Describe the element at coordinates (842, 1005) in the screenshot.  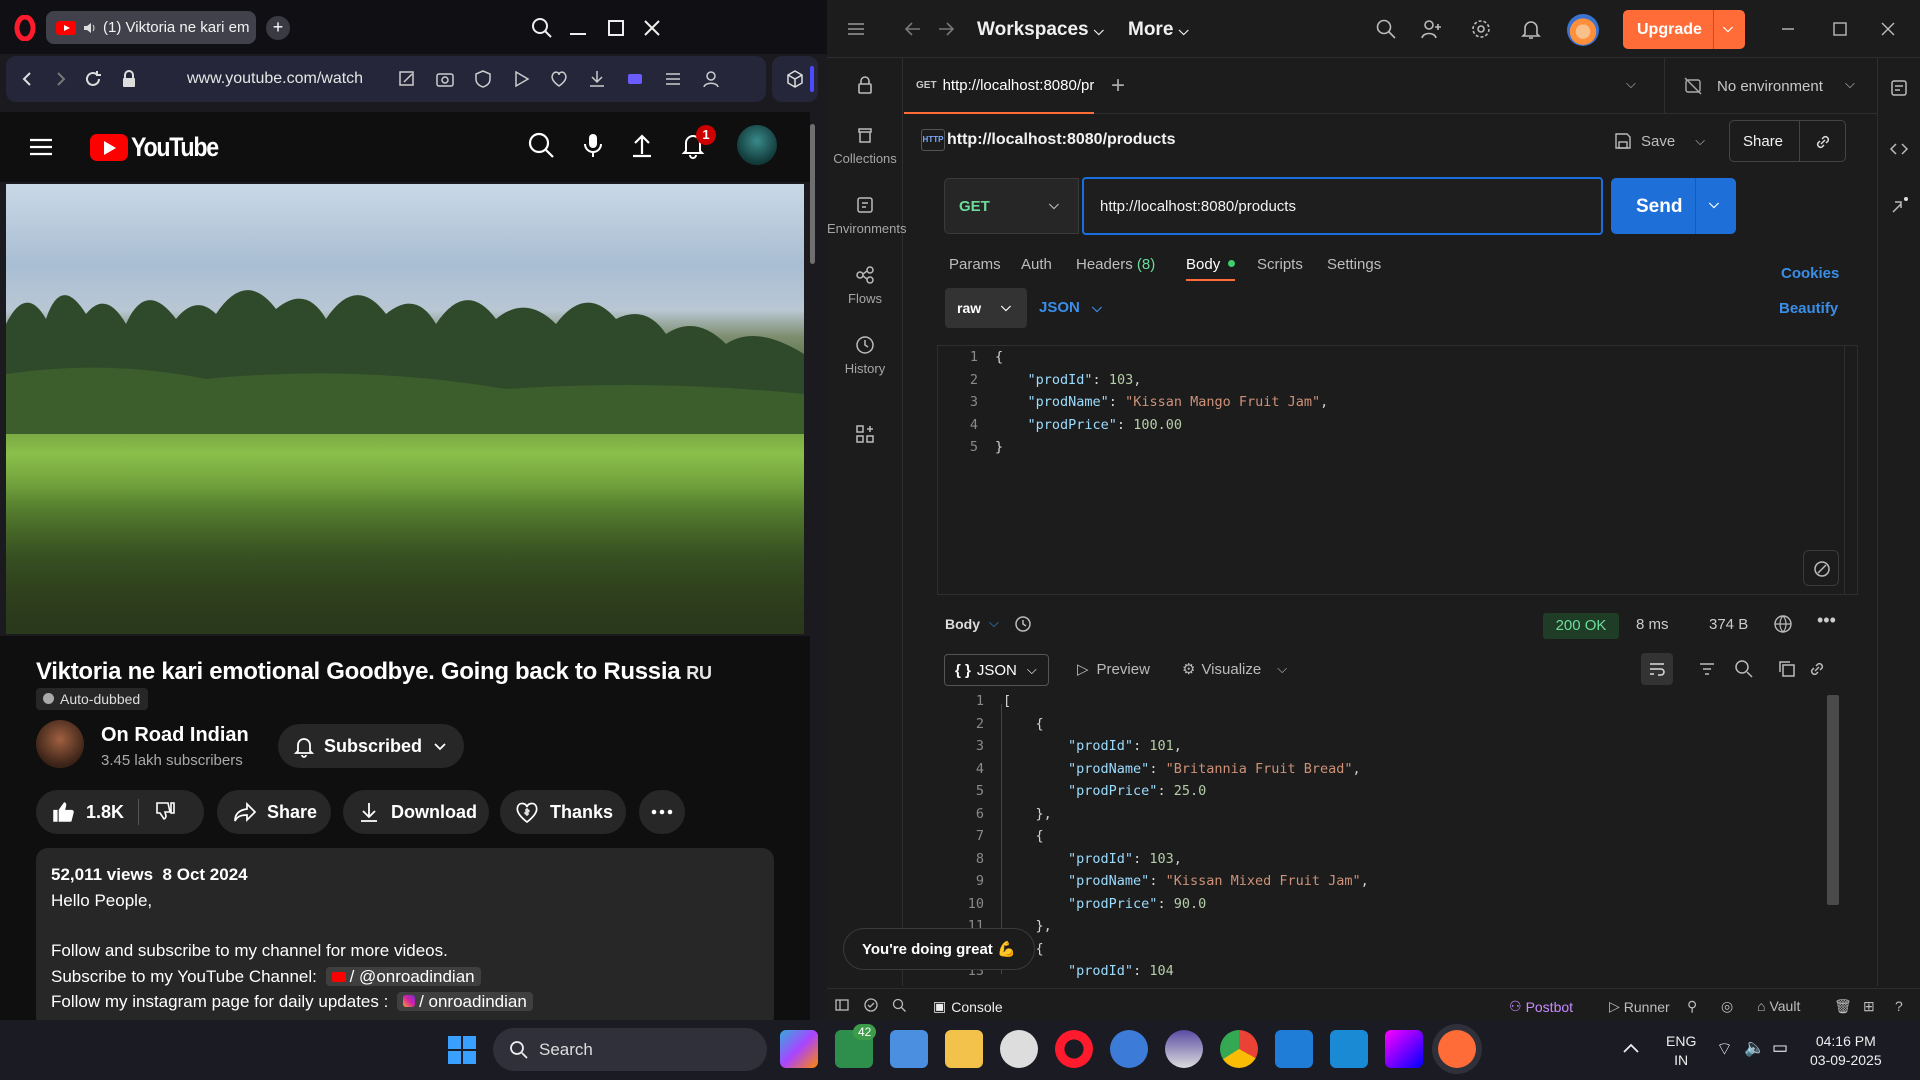
I see `toggle-sidebar-icon` at that location.